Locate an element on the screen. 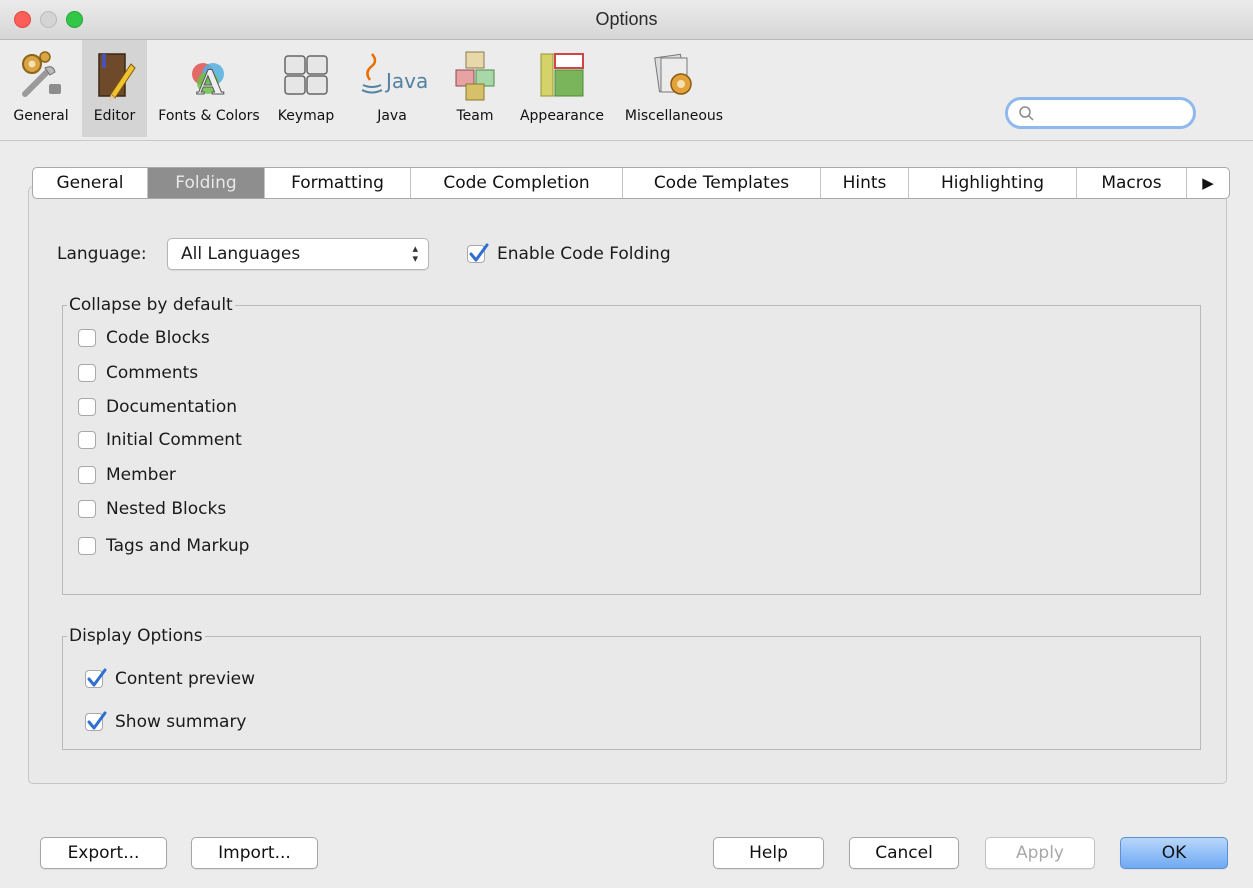 The image size is (1253, 888). category-keymap: Keymap is located at coordinates (306, 88).